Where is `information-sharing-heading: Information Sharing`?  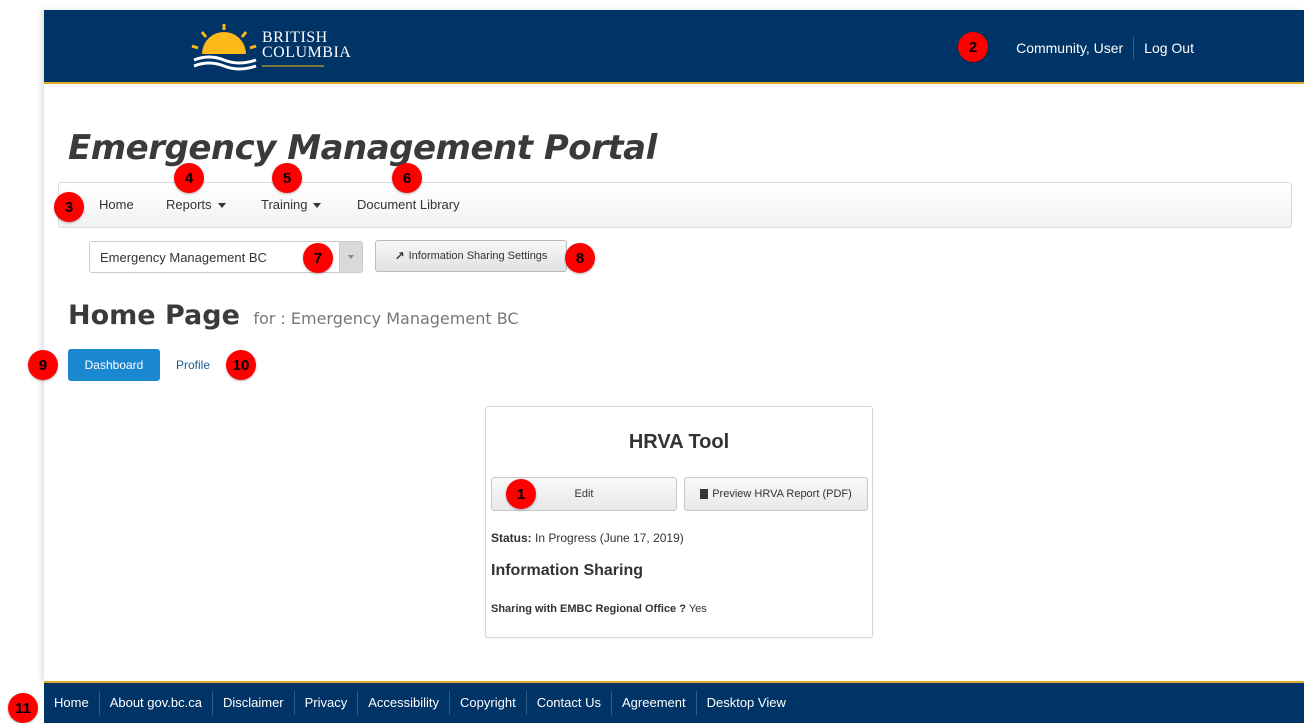 information-sharing-heading: Information Sharing is located at coordinates (567, 570).